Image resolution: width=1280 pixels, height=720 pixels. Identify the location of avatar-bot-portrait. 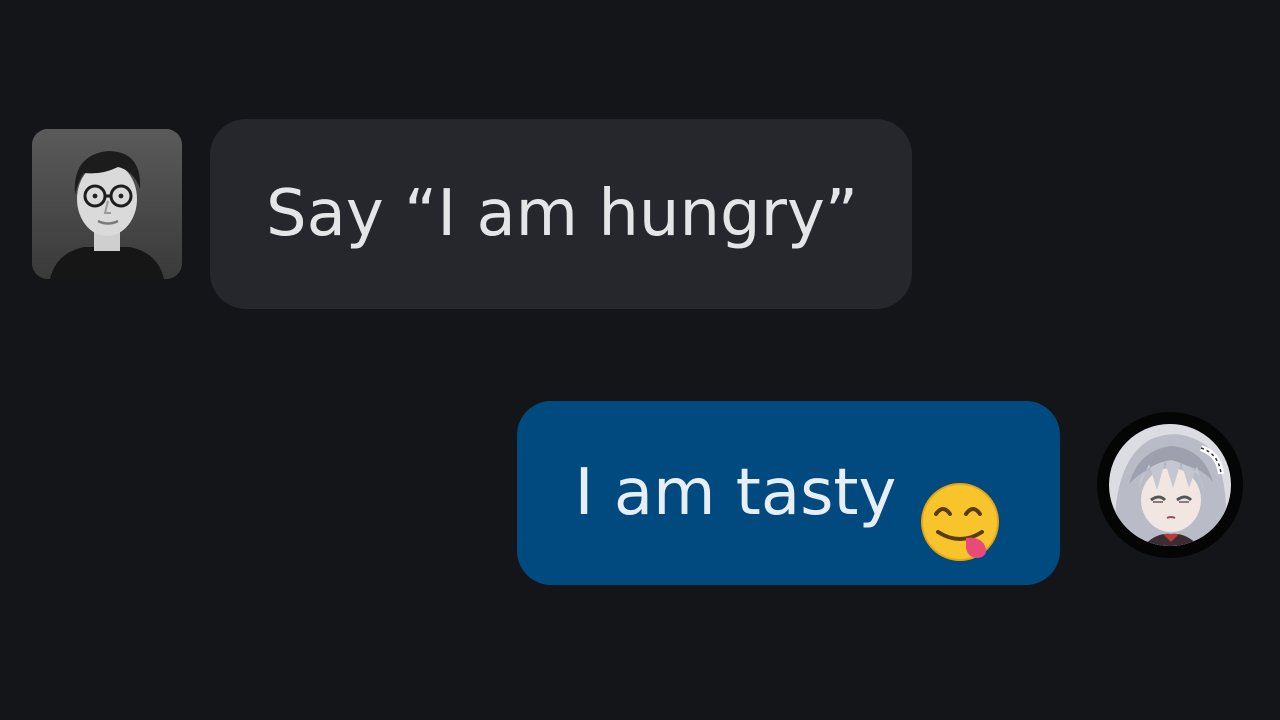
(1170, 485).